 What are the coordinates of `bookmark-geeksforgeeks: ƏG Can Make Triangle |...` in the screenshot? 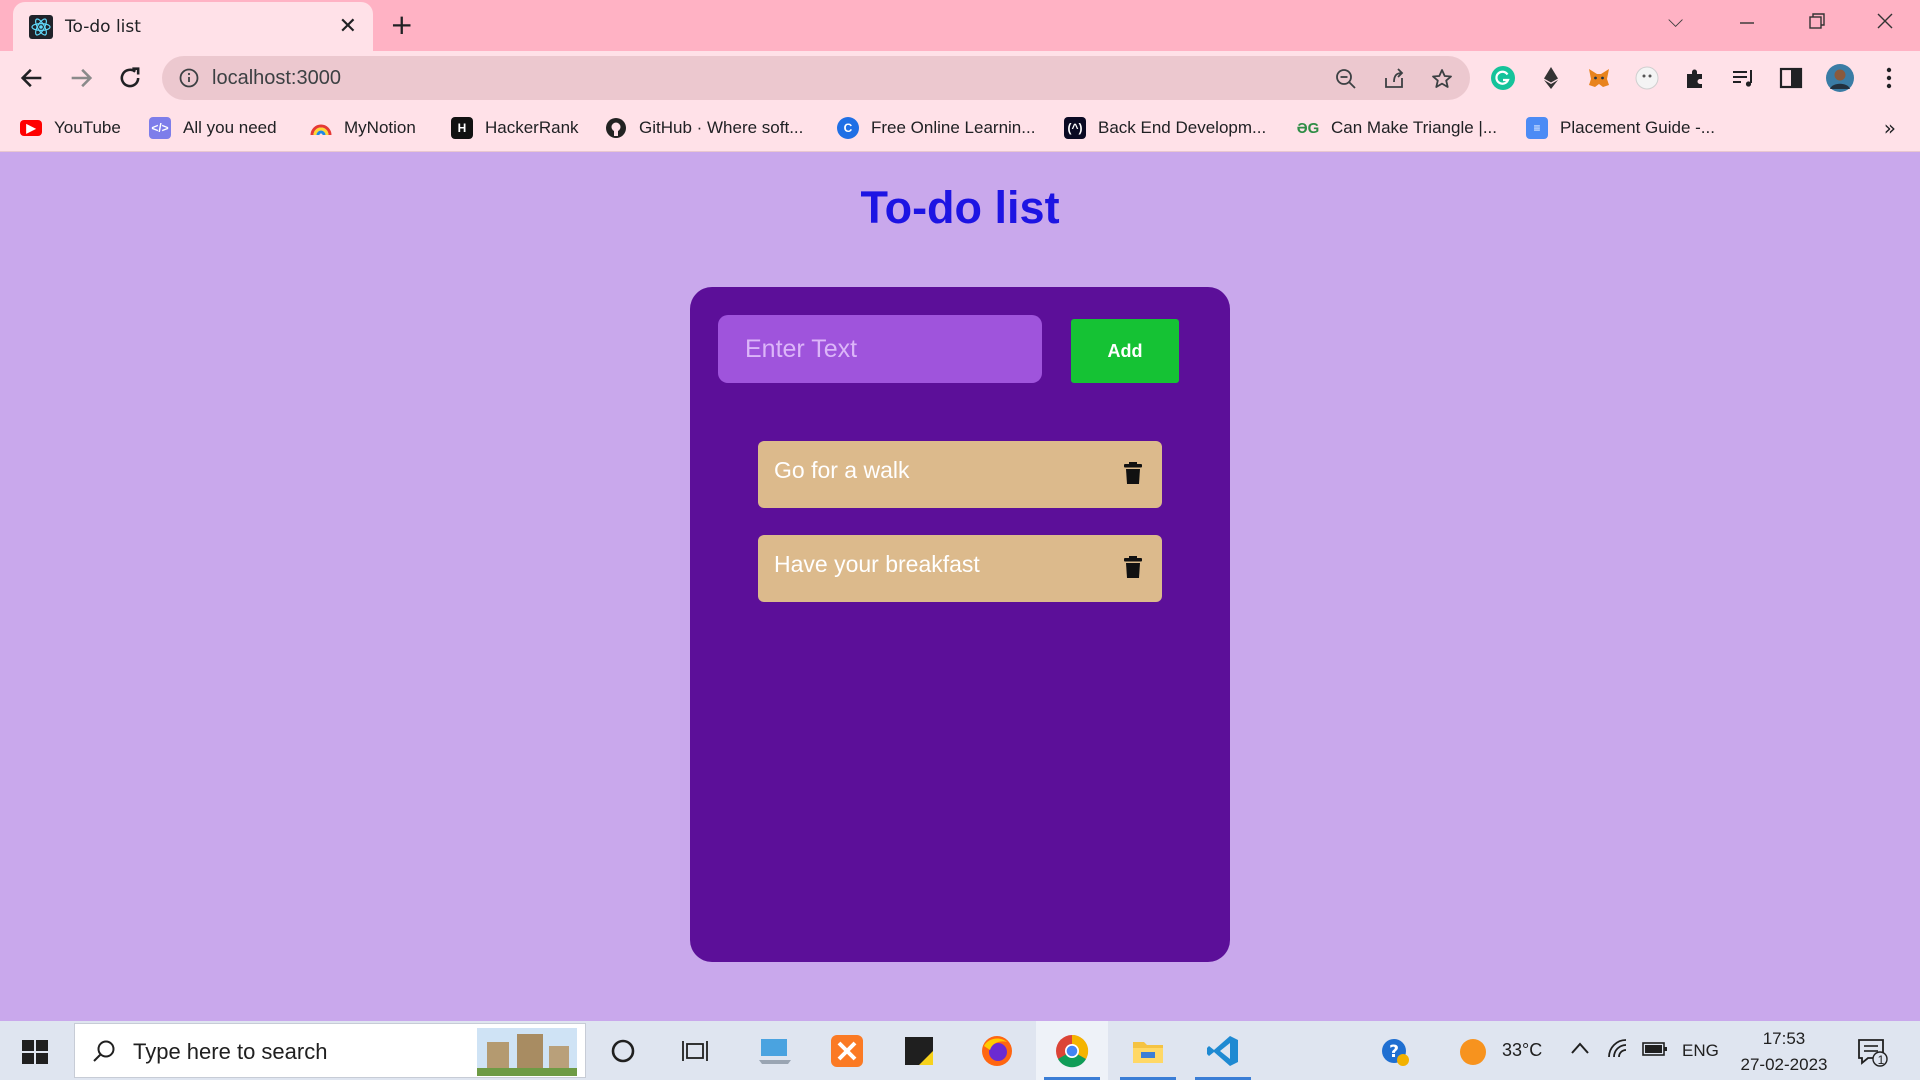 It's located at (1397, 128).